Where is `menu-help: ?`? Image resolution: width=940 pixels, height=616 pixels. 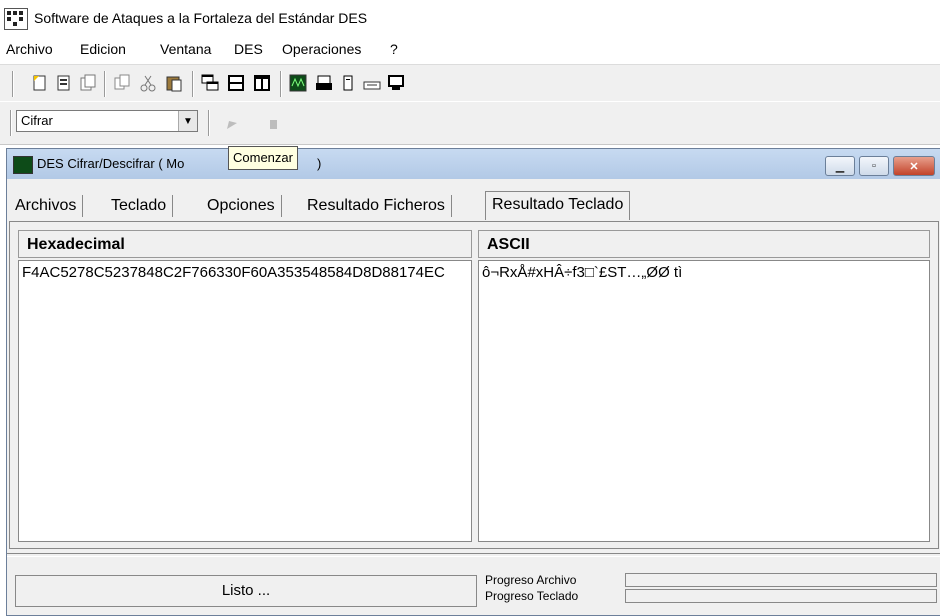 menu-help: ? is located at coordinates (394, 49).